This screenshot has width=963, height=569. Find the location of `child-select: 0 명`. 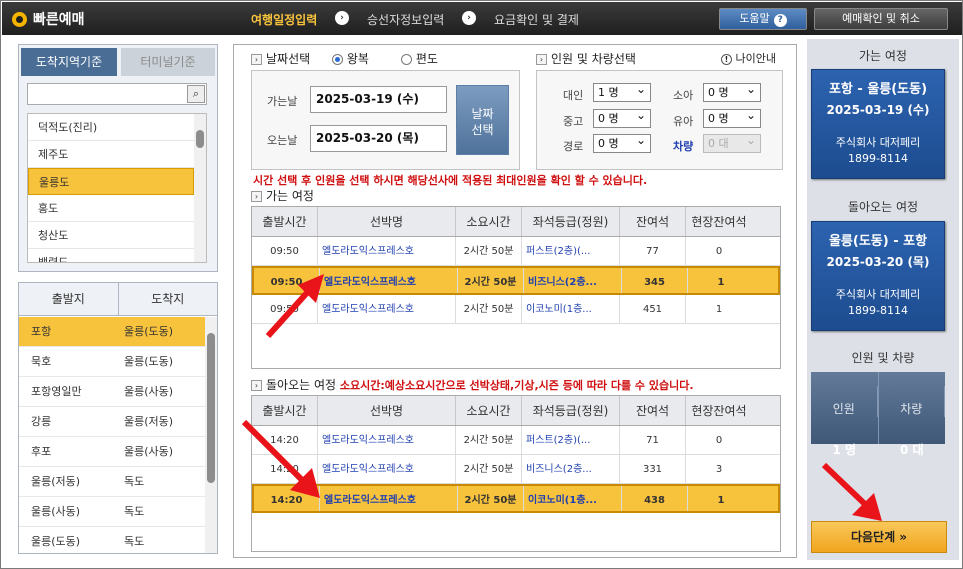

child-select: 0 명 is located at coordinates (732, 91).